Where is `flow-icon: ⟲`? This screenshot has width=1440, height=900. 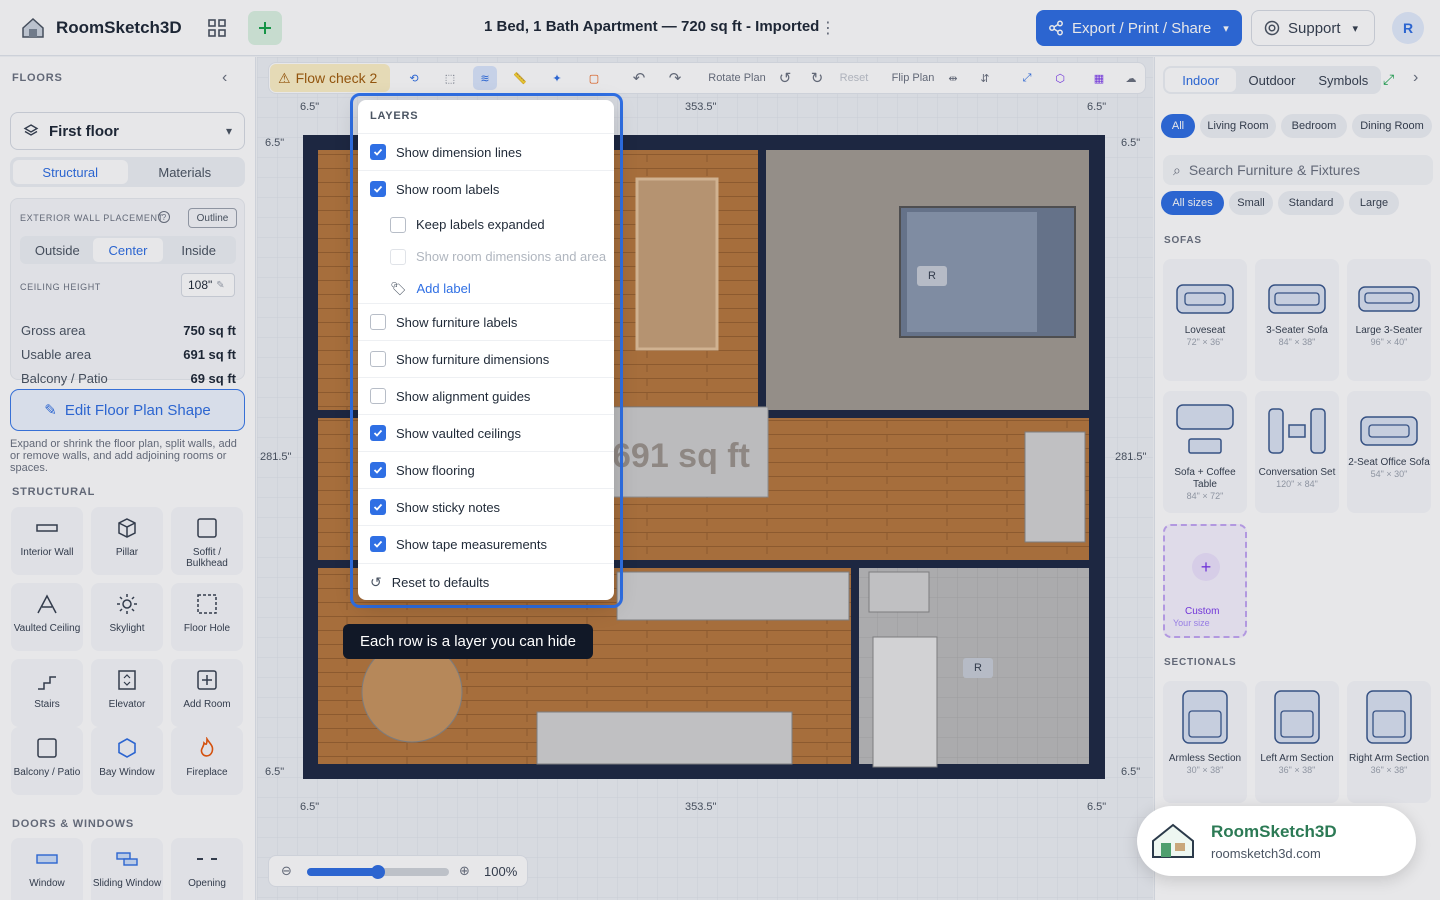 flow-icon: ⟲ is located at coordinates (414, 78).